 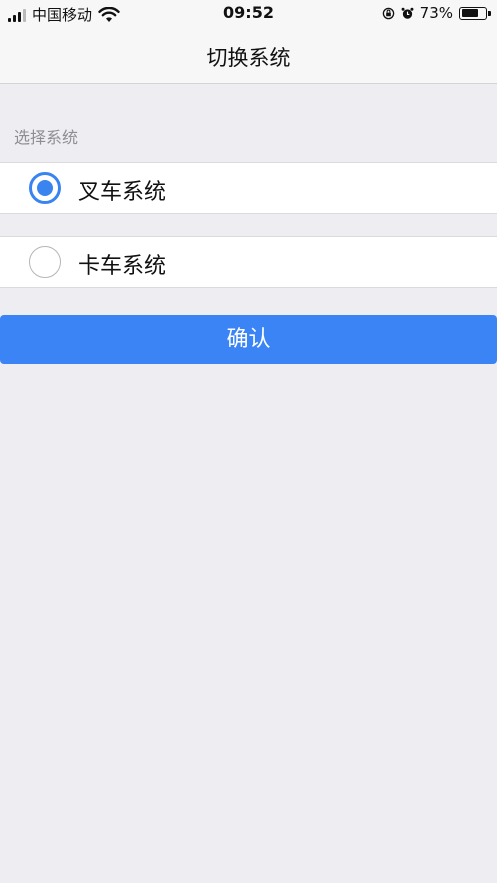 What do you see at coordinates (248, 188) in the screenshot?
I see `option-row-forklift: 叉车系统` at bounding box center [248, 188].